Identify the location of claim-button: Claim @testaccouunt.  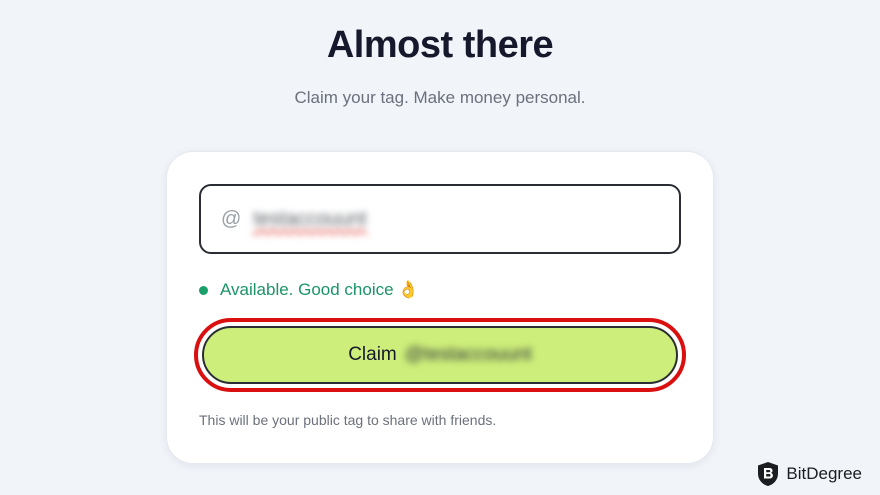
(440, 355).